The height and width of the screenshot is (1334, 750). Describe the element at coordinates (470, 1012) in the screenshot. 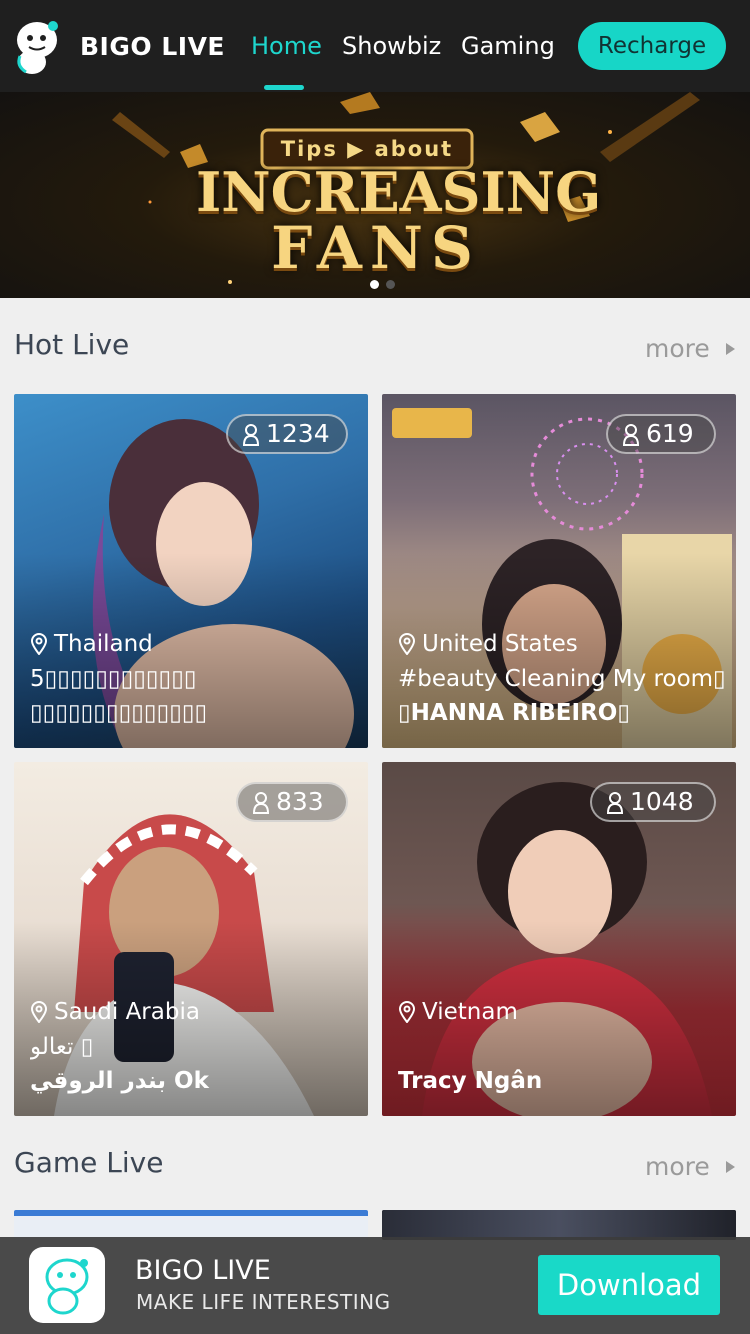

I see `location-text: Vietnam` at that location.